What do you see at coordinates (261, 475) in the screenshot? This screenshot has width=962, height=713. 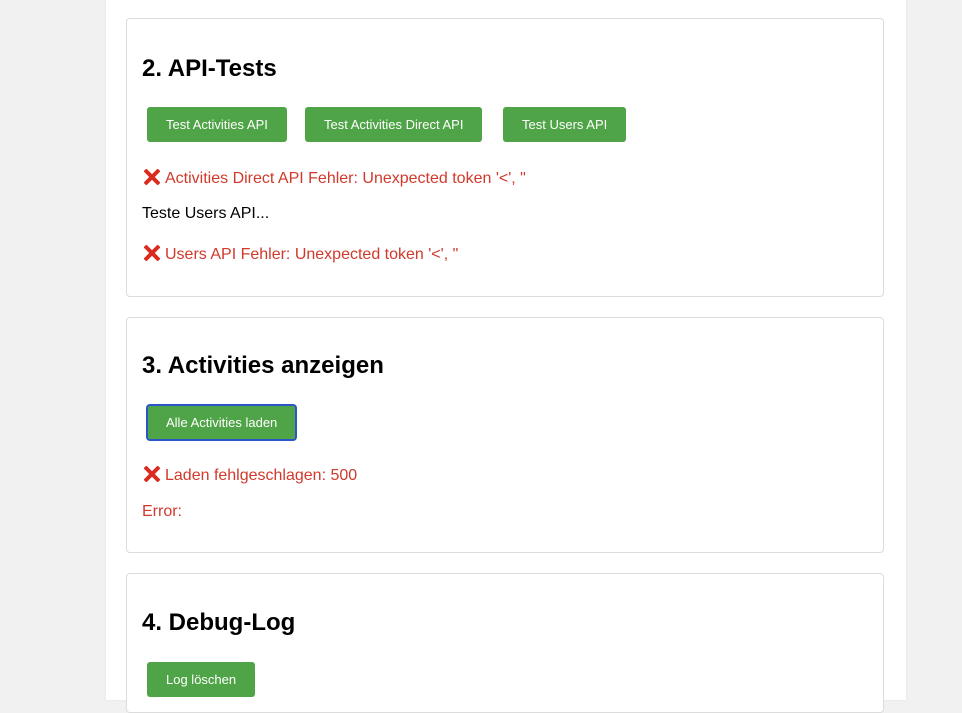 I see `load-error-text: Laden fehlgeschlagen: 500` at bounding box center [261, 475].